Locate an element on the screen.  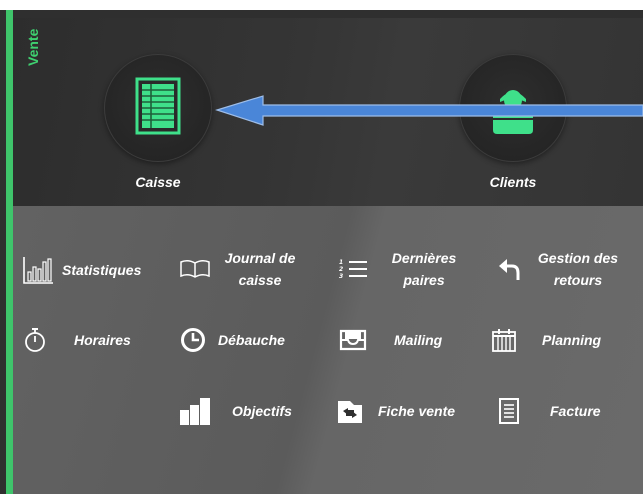
menu-fiche-vente-label: Fiche vente is located at coordinates (417, 411).